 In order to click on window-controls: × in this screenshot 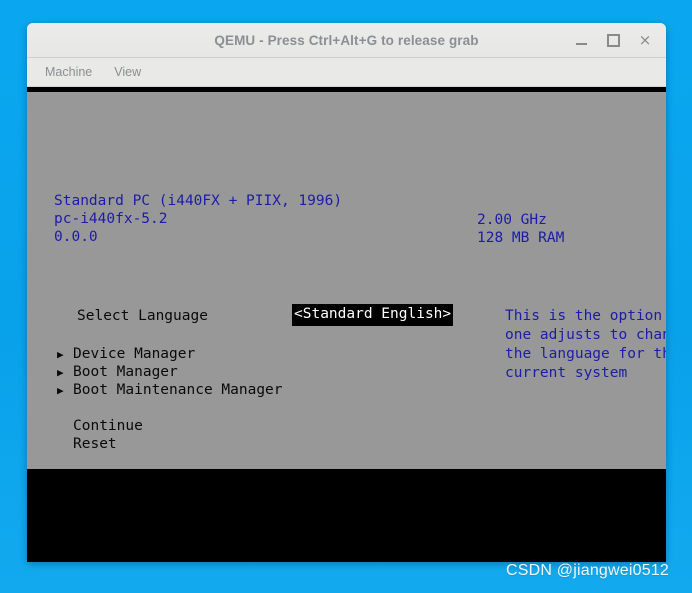, I will do `click(613, 40)`.